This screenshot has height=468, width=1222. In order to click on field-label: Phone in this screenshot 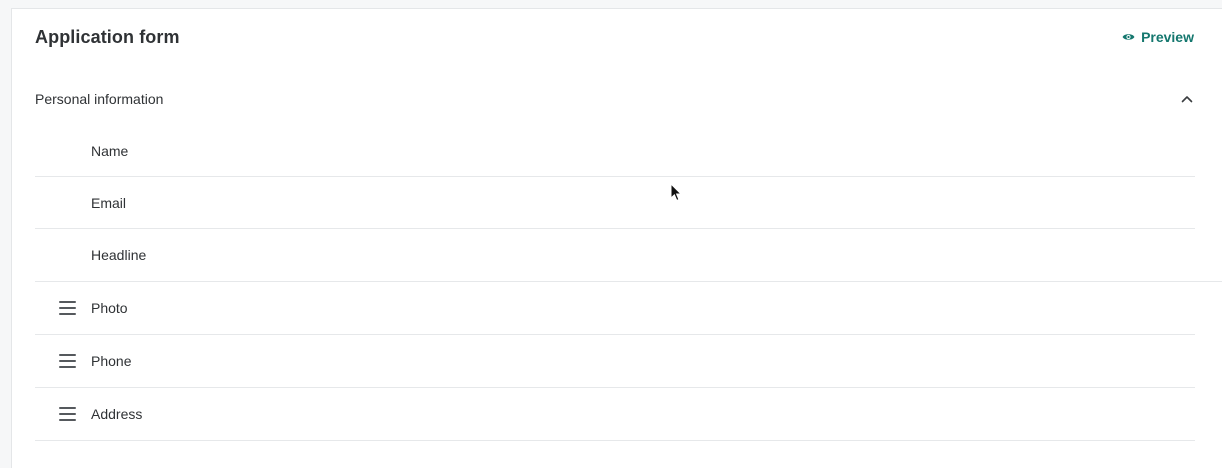, I will do `click(111, 361)`.